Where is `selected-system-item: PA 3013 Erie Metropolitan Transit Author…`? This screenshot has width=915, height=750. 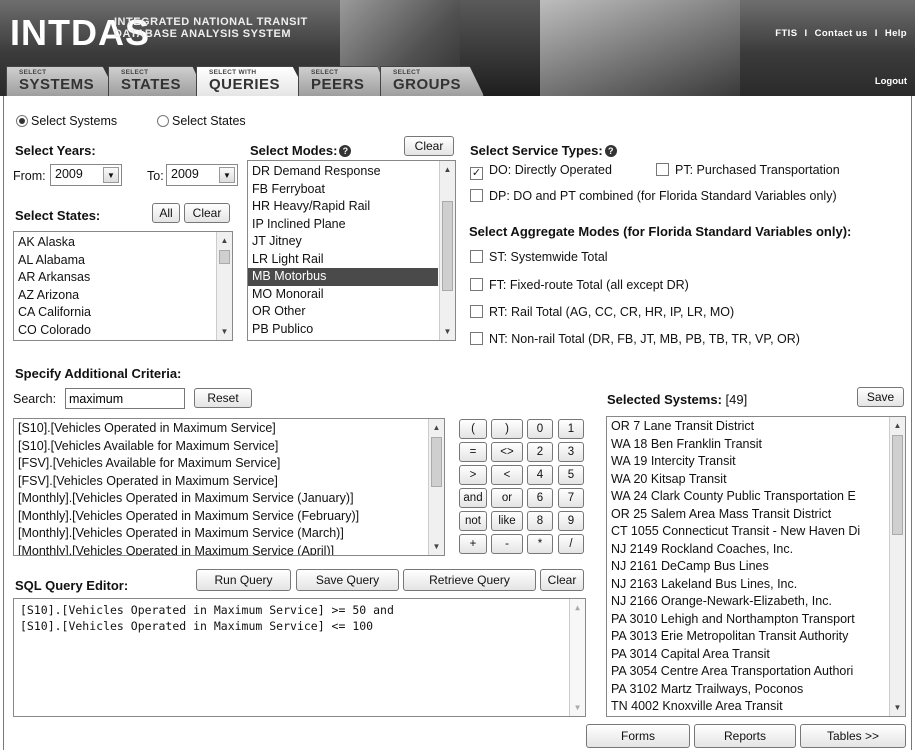
selected-system-item: PA 3013 Erie Metropolitan Transit Author… is located at coordinates (747, 637).